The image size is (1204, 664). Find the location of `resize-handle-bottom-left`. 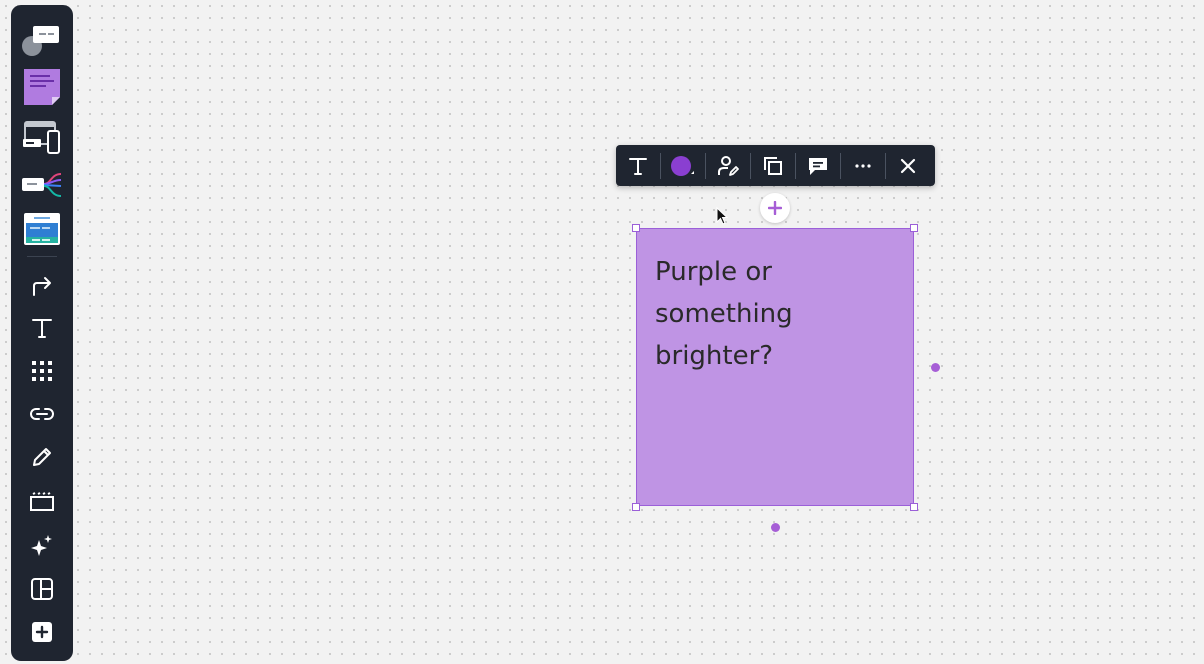

resize-handle-bottom-left is located at coordinates (636, 507).